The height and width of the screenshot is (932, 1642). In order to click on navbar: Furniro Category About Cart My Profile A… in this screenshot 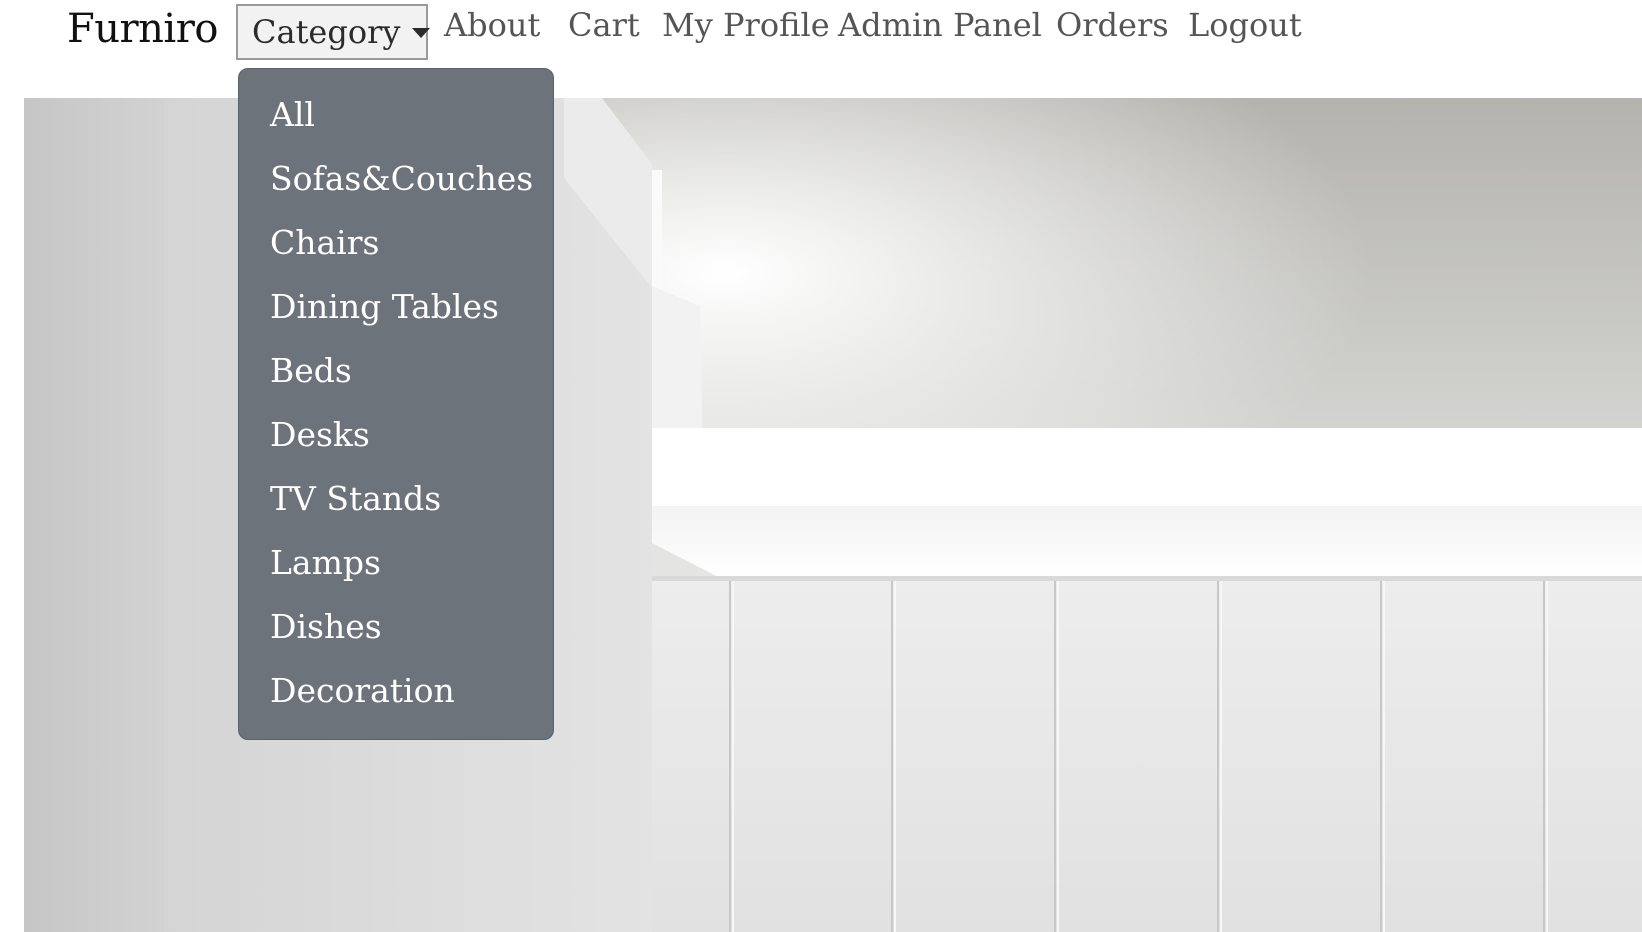, I will do `click(821, 30)`.